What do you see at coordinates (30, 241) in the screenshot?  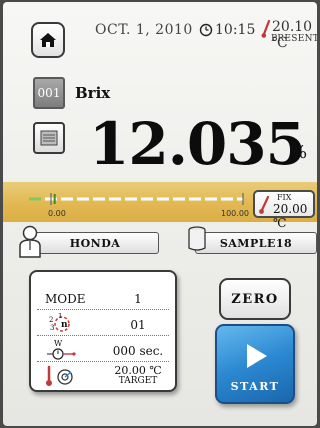 I see `user-icon` at bounding box center [30, 241].